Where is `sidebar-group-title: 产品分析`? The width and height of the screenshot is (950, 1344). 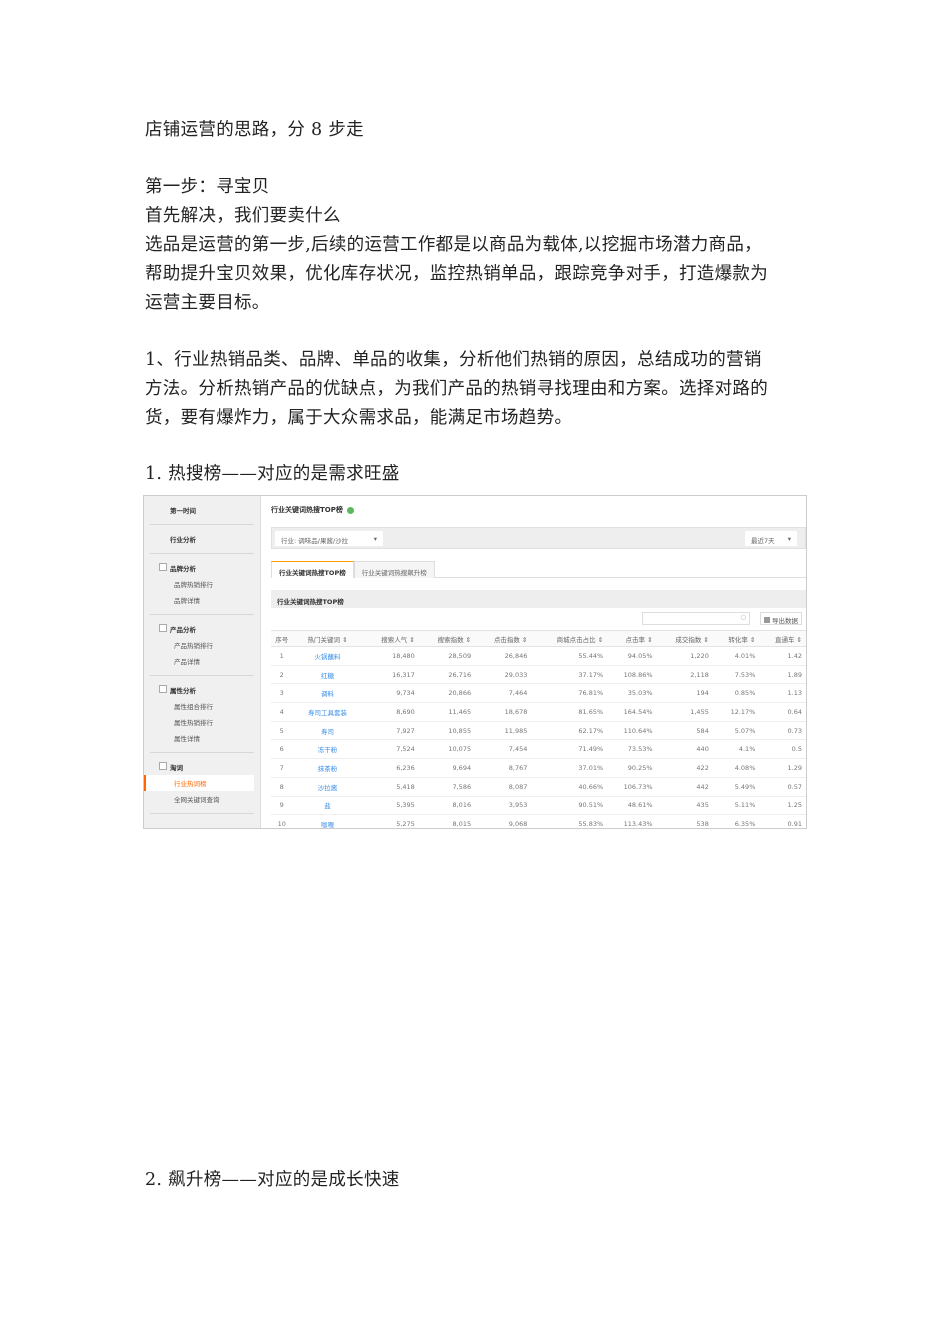
sidebar-group-title: 产品分析 is located at coordinates (202, 629).